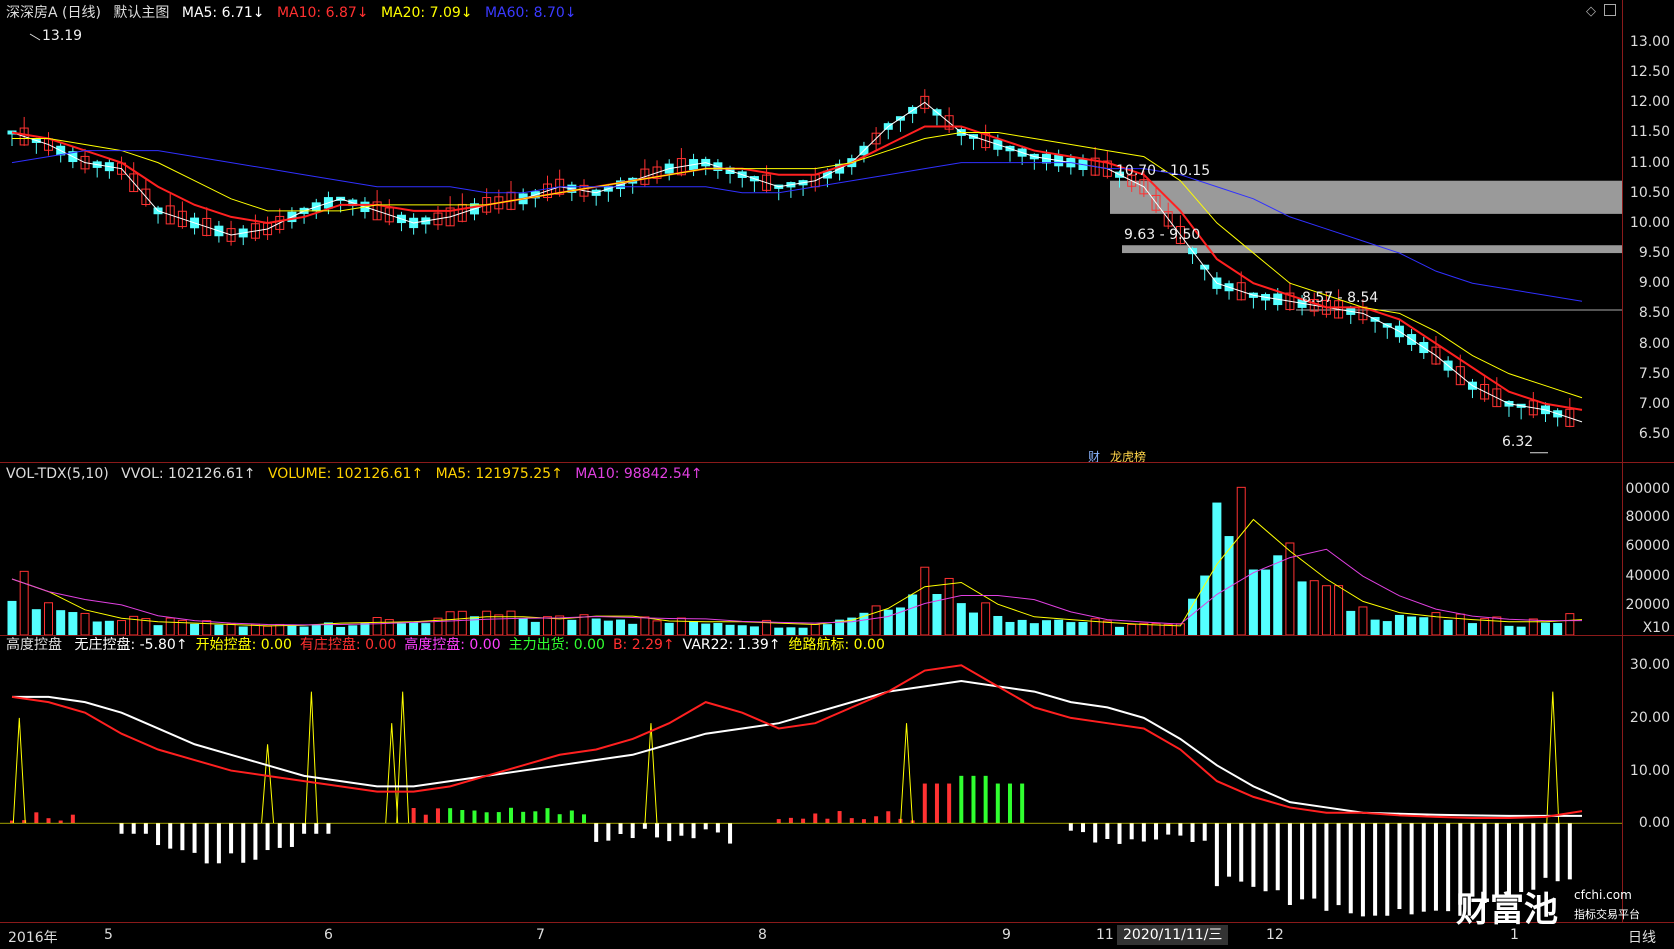 The height and width of the screenshot is (949, 1674). Describe the element at coordinates (1173, 935) in the screenshot. I see `crosshair-date: 2020/11/11/三` at that location.